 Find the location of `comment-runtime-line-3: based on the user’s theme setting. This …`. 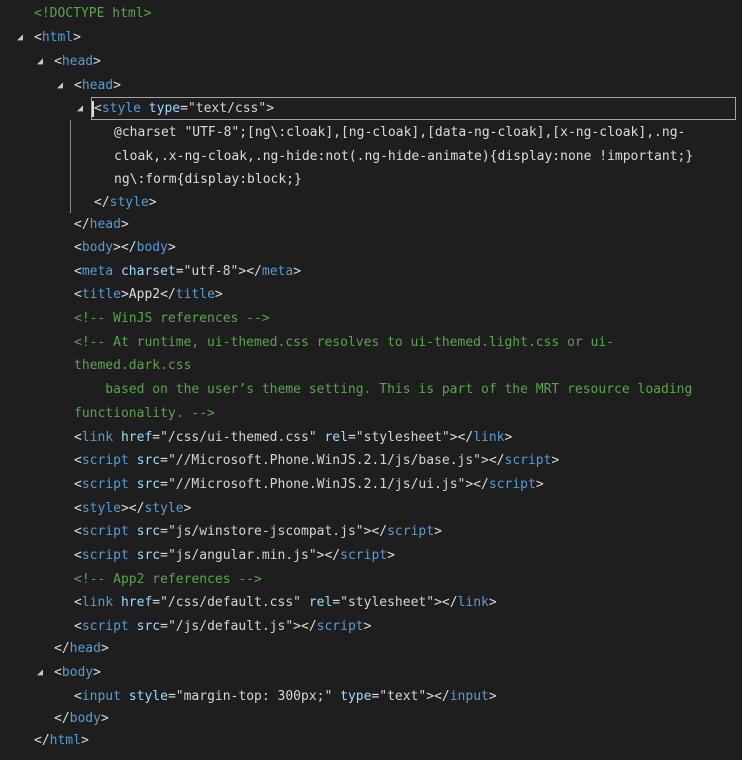

comment-runtime-line-3: based on the user’s theme setting. This … is located at coordinates (371, 390).